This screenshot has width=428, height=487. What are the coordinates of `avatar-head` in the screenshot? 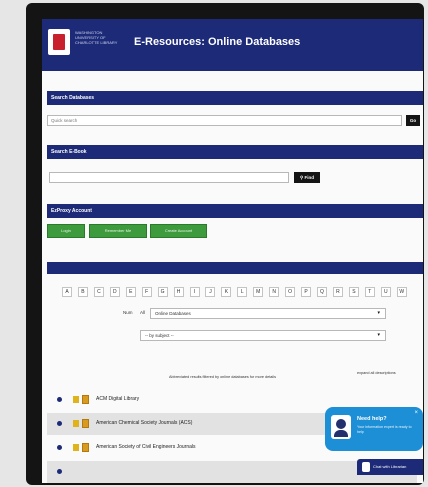 It's located at (341, 424).